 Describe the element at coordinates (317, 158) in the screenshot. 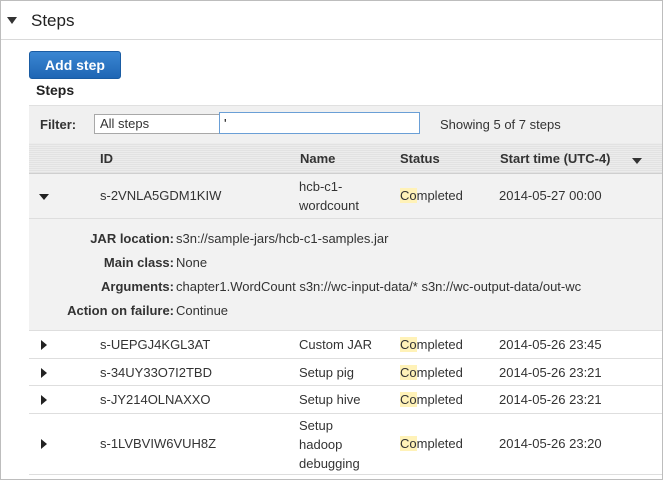

I see `column-header-name: Name` at that location.